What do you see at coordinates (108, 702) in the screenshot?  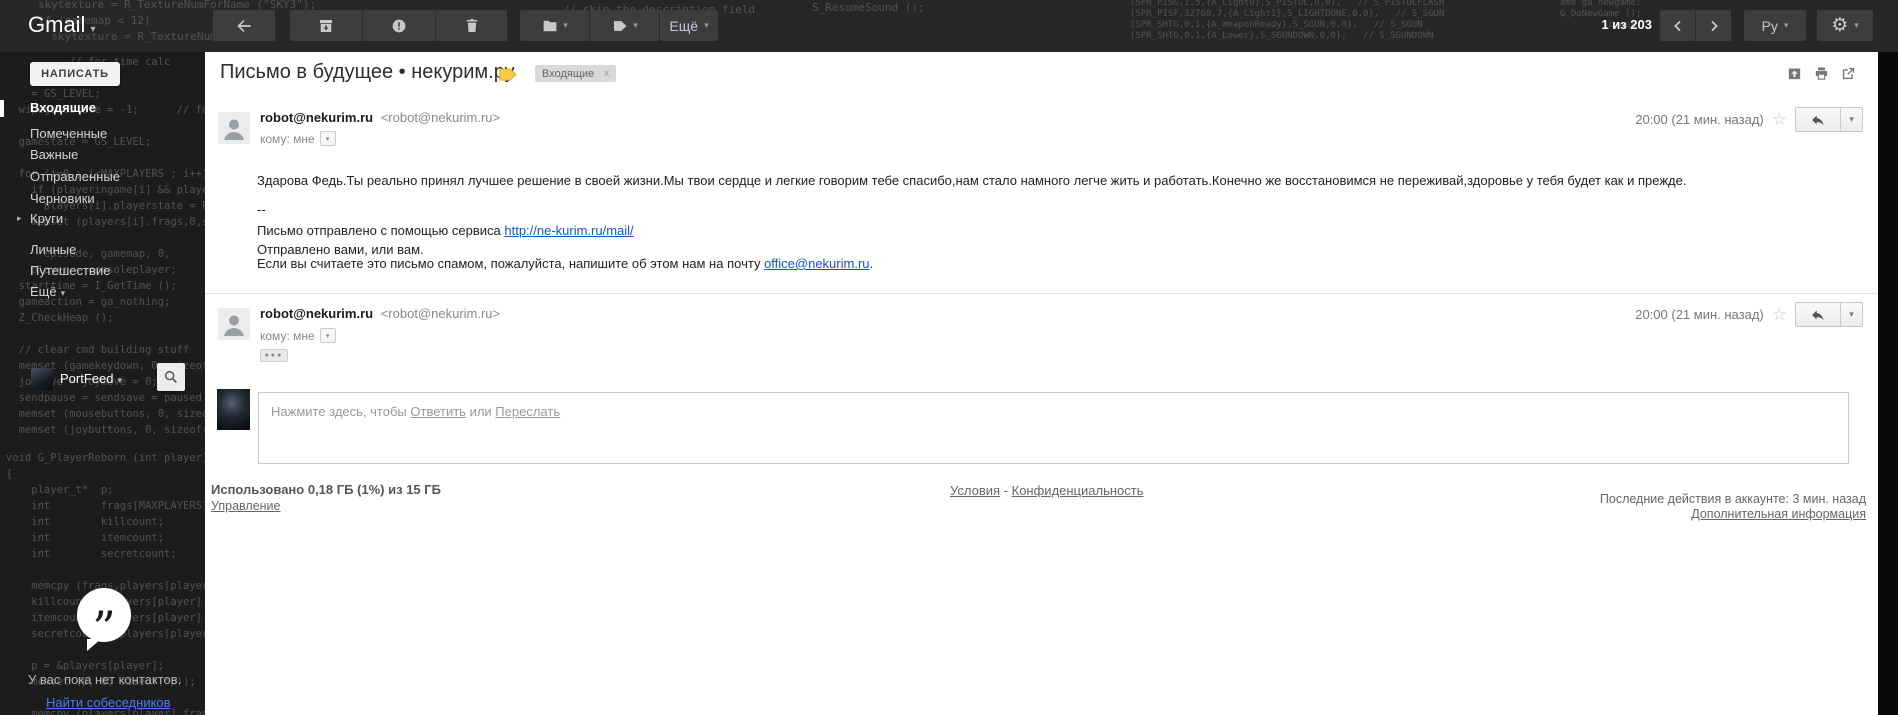 I see `find-contacts-link: Найти собеседников` at bounding box center [108, 702].